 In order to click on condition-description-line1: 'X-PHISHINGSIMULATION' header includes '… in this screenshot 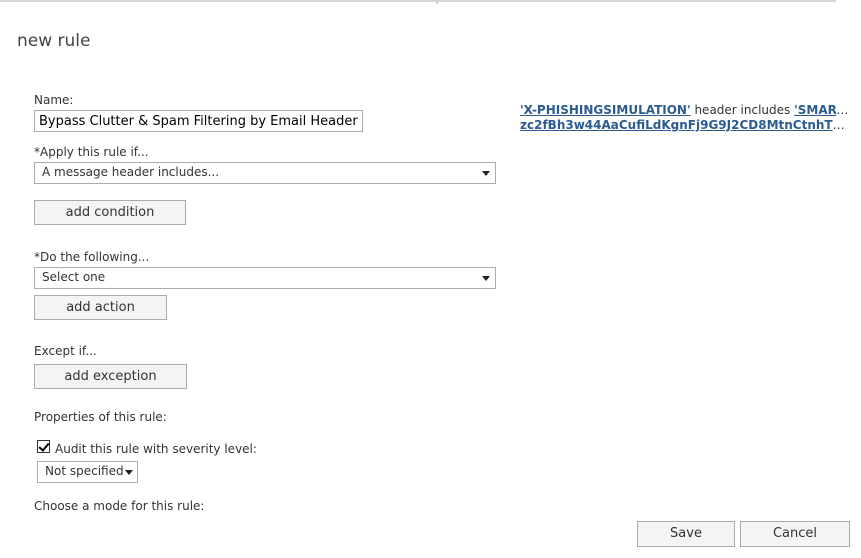, I will do `click(685, 110)`.